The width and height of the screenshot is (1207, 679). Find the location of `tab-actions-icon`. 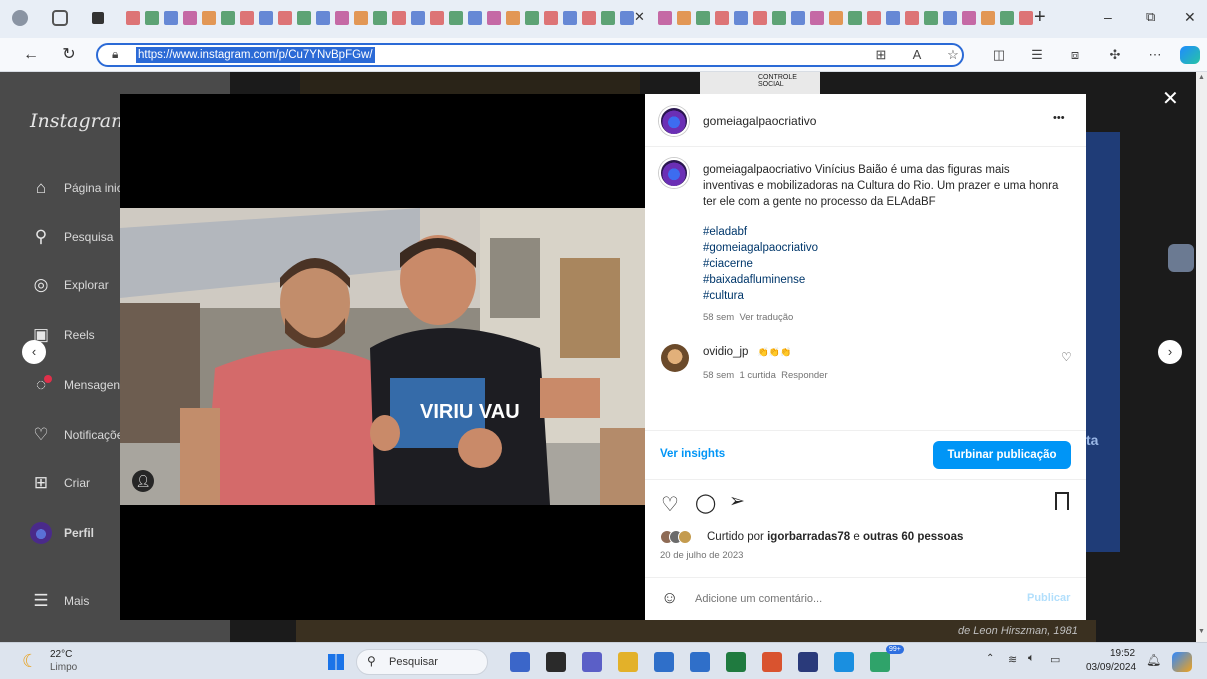

tab-actions-icon is located at coordinates (98, 18).